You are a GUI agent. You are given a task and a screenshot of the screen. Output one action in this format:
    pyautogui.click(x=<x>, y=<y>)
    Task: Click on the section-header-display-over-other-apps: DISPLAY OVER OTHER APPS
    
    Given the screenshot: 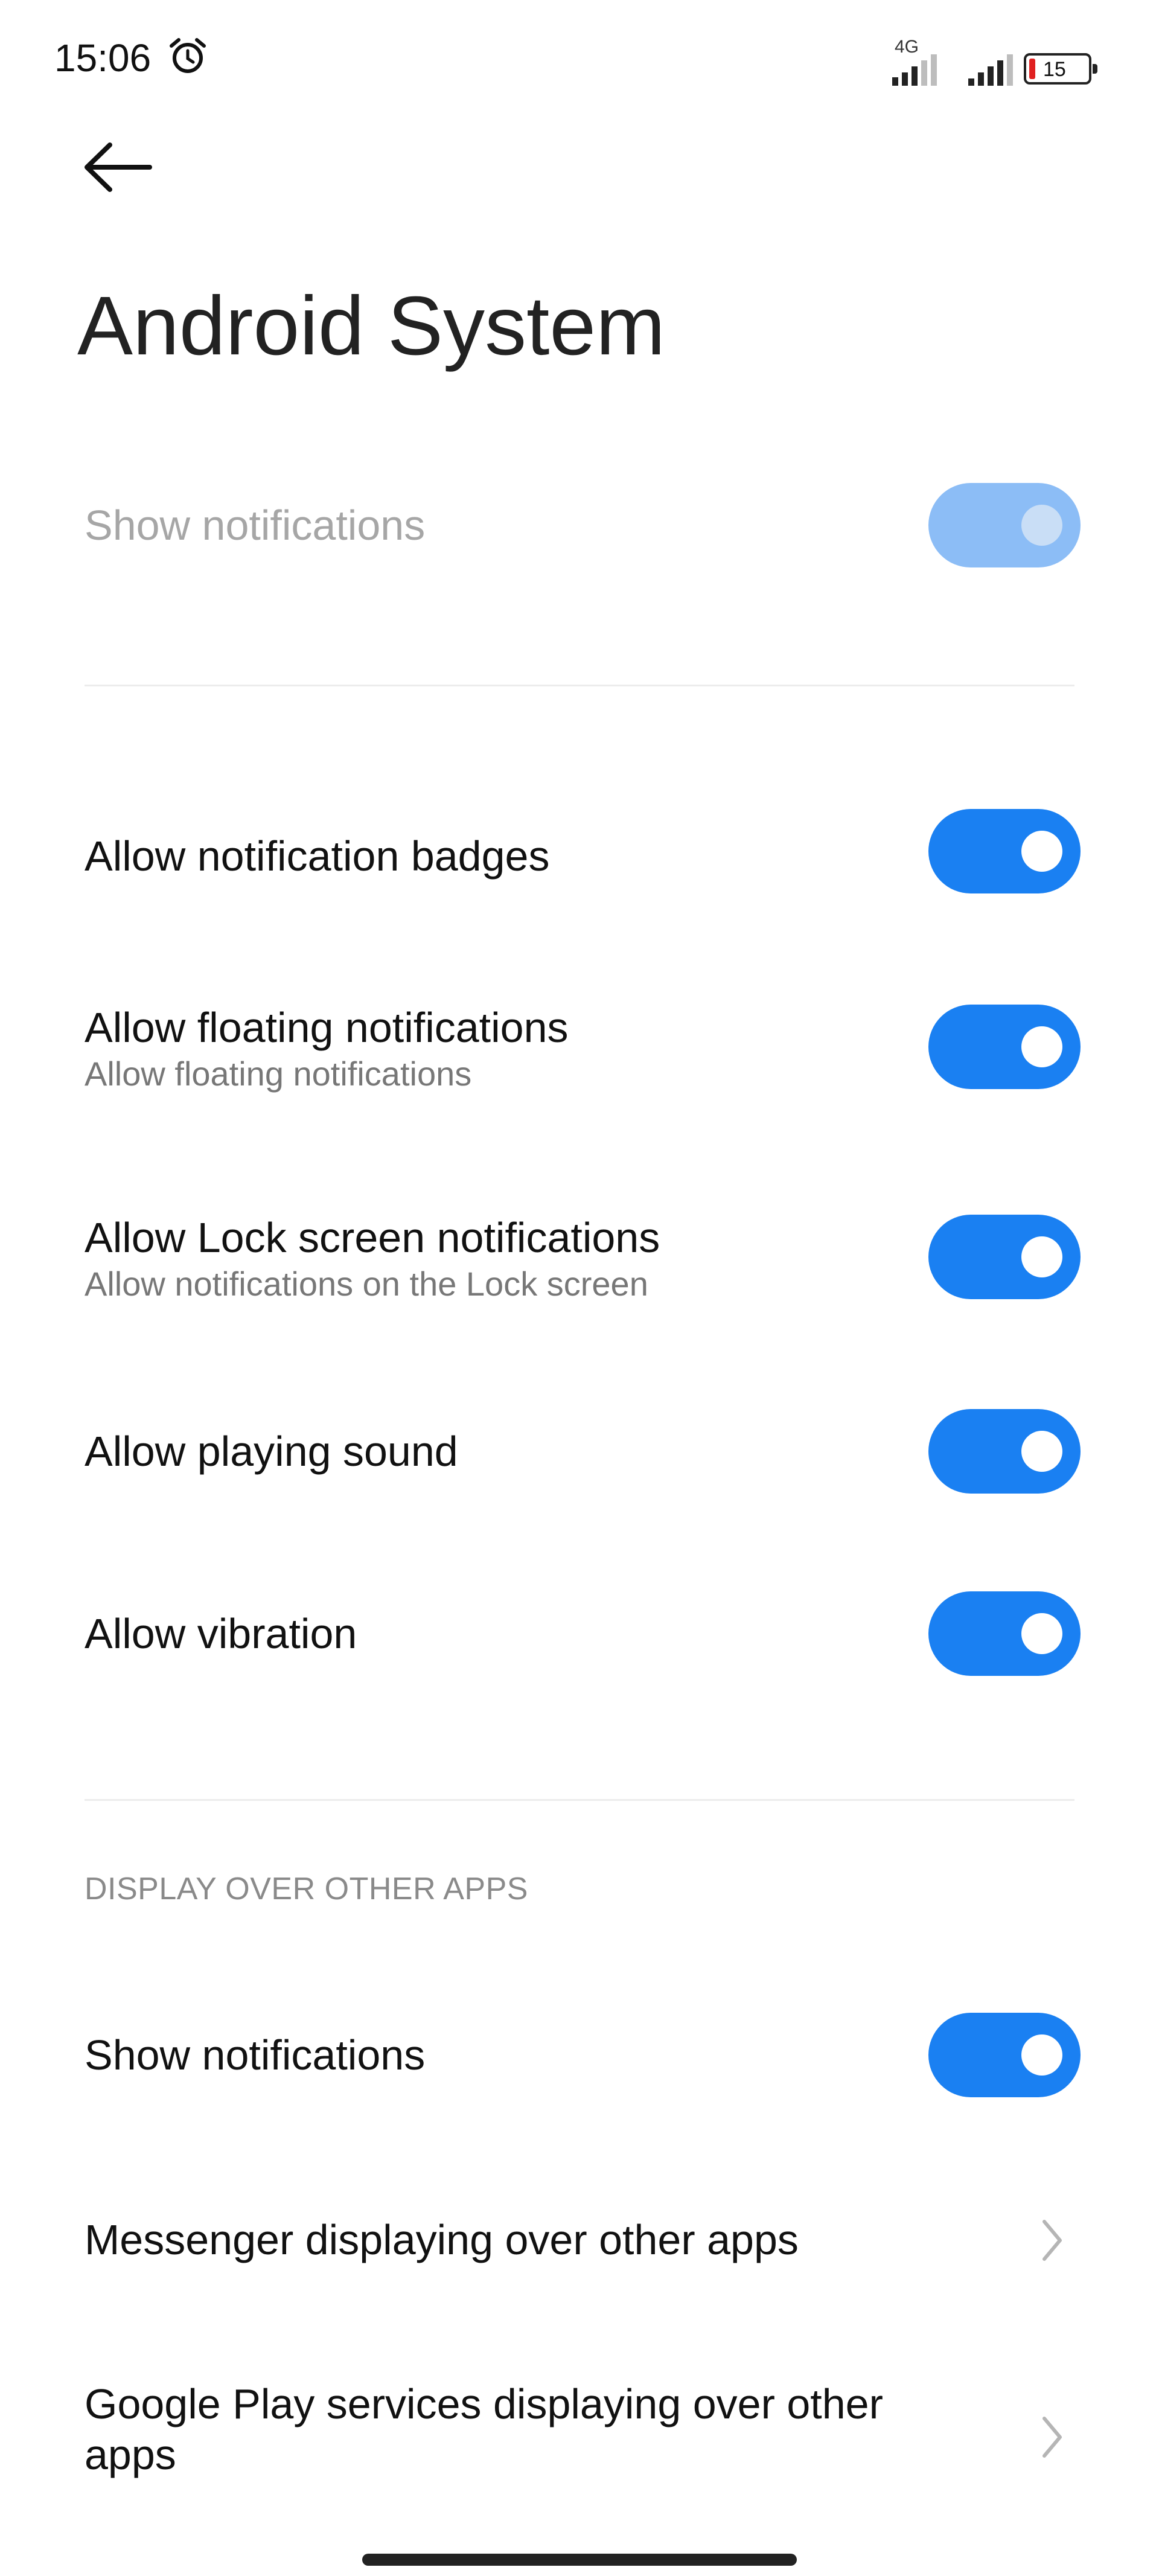 What is the action you would take?
    pyautogui.click(x=306, y=1889)
    